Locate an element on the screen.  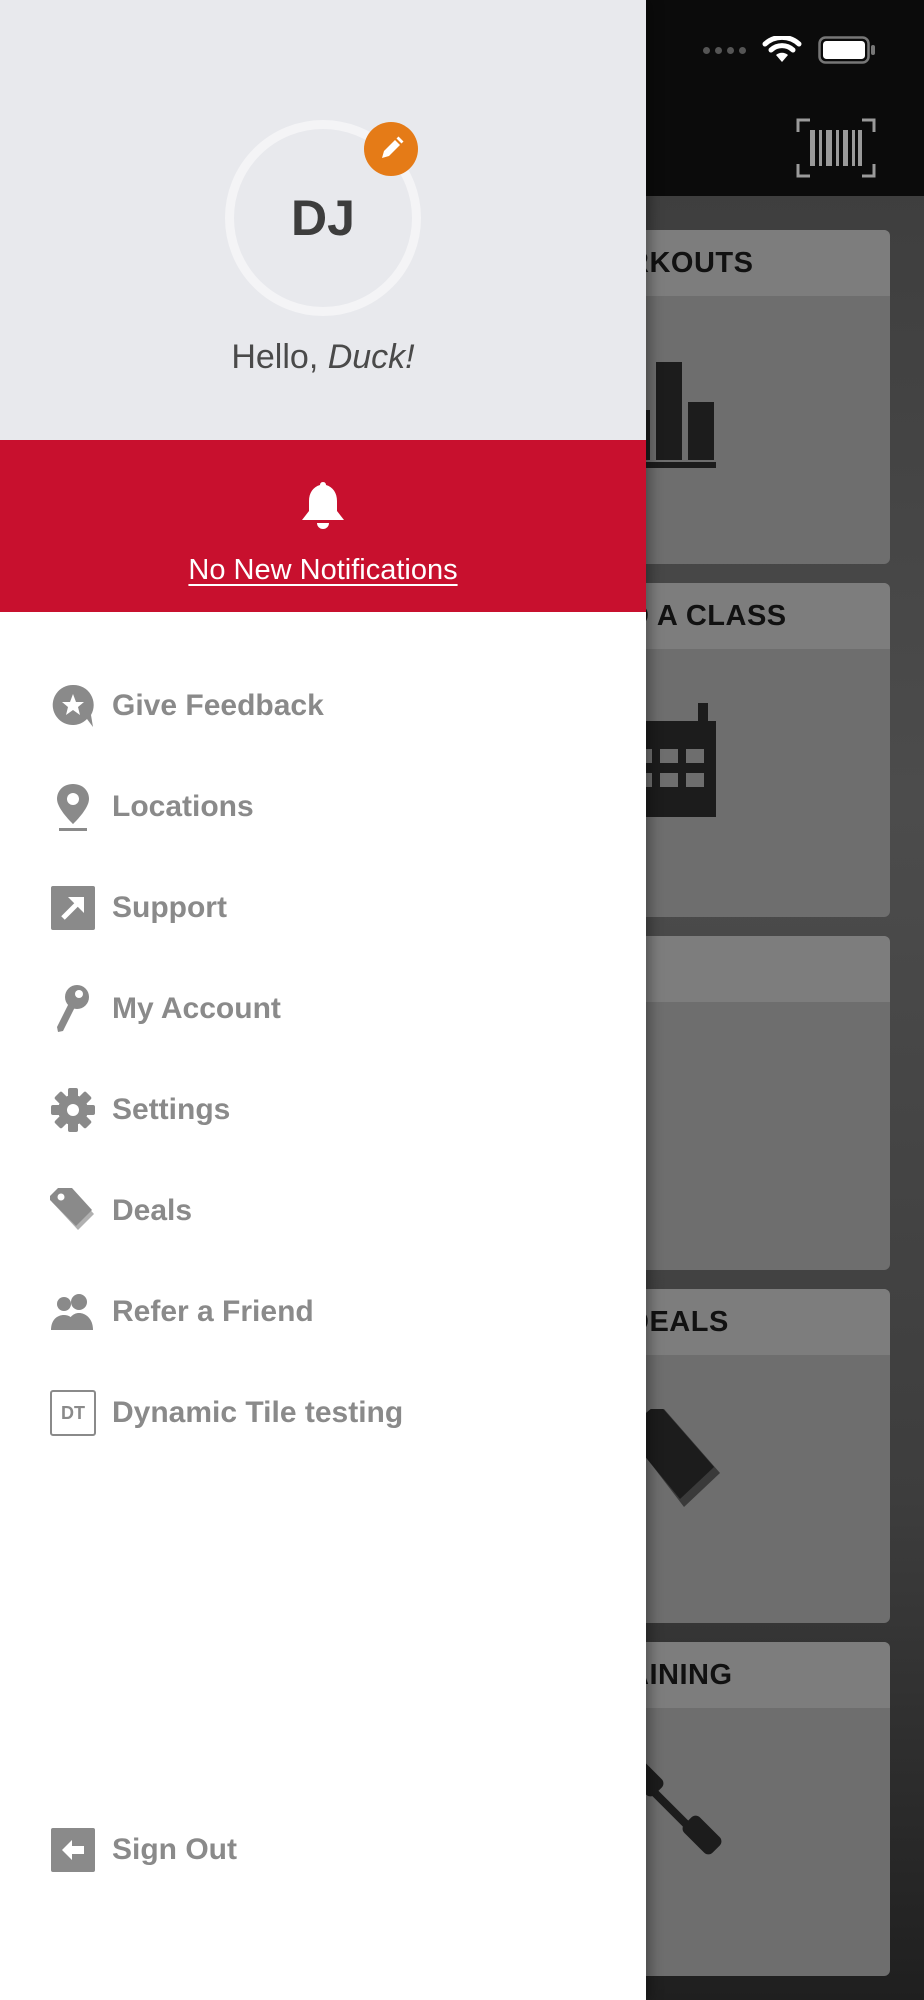
menu-item-label: Settings is located at coordinates (171, 1109).